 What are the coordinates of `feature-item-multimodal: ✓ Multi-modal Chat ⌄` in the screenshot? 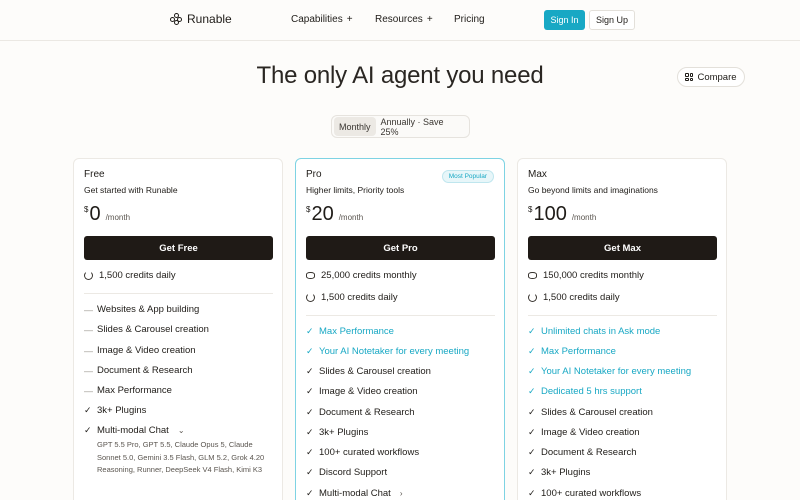 It's located at (134, 430).